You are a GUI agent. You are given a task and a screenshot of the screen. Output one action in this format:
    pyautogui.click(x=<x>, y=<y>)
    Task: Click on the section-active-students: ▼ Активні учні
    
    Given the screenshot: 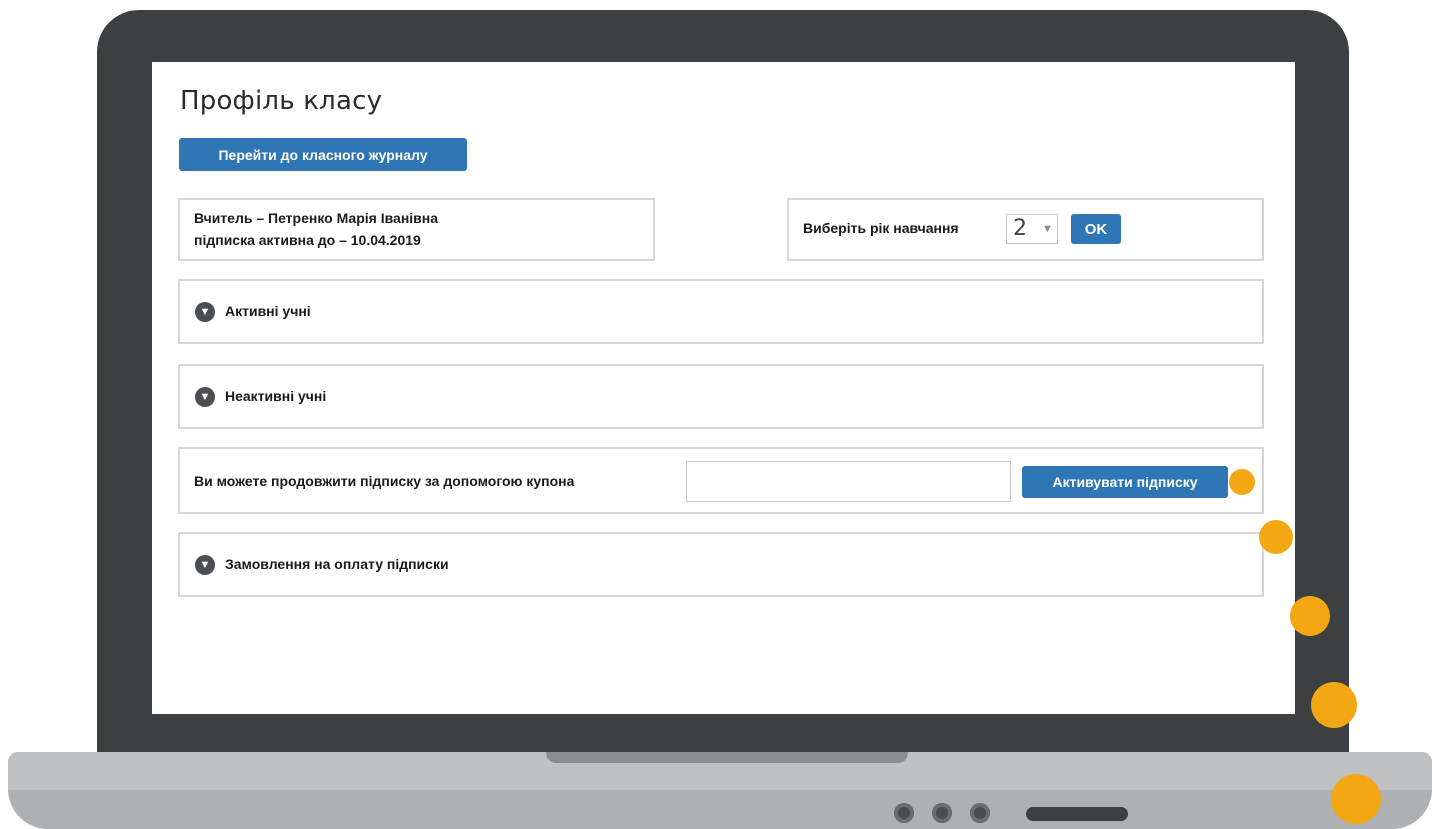 What is the action you would take?
    pyautogui.click(x=721, y=311)
    